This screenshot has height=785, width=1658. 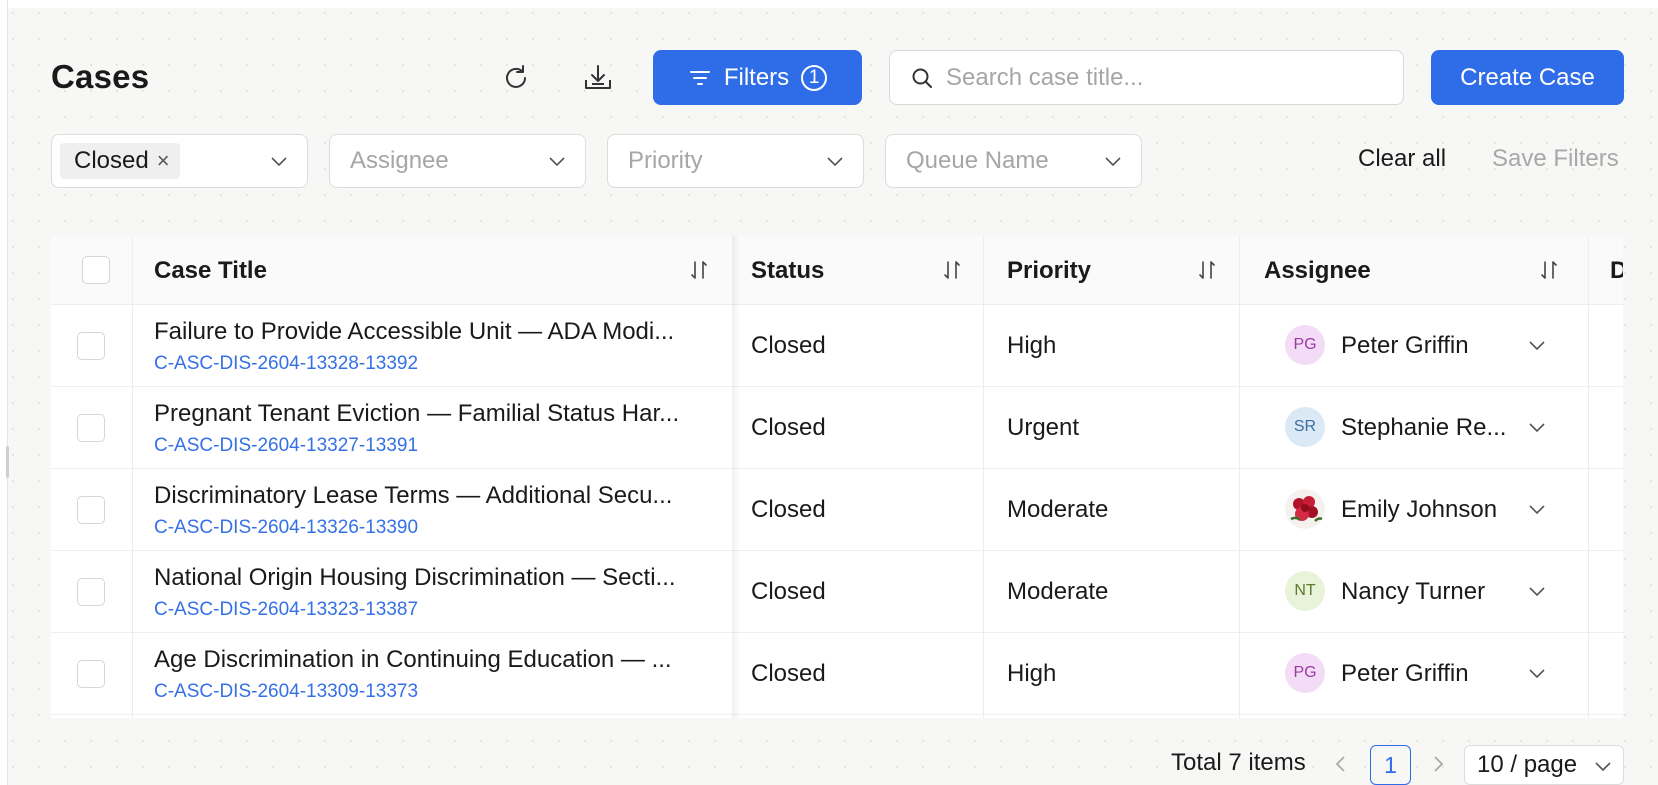 I want to click on column-header-case-title: Case Title, so click(x=210, y=270).